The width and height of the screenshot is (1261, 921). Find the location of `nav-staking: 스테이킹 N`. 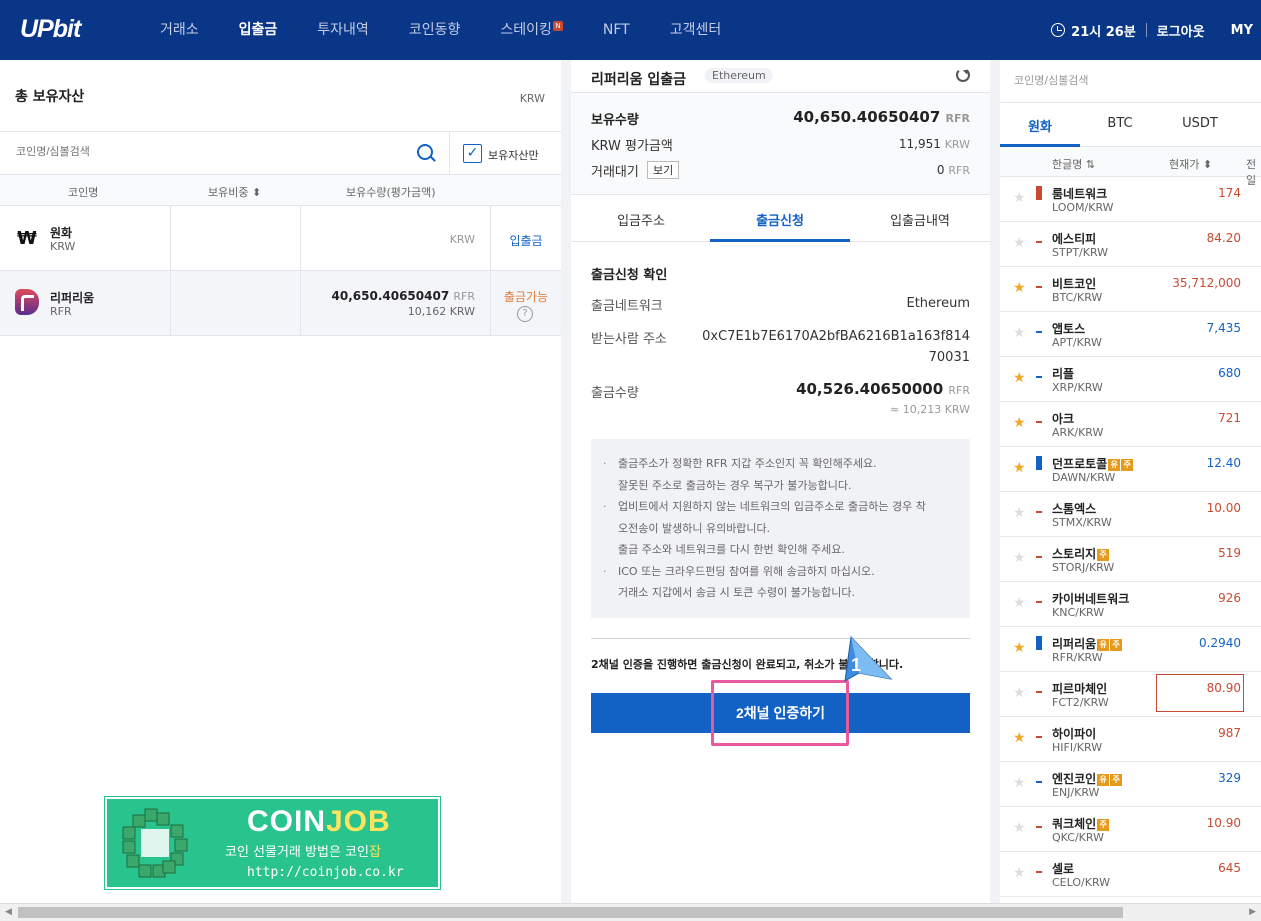

nav-staking: 스테이킹 N is located at coordinates (531, 30).